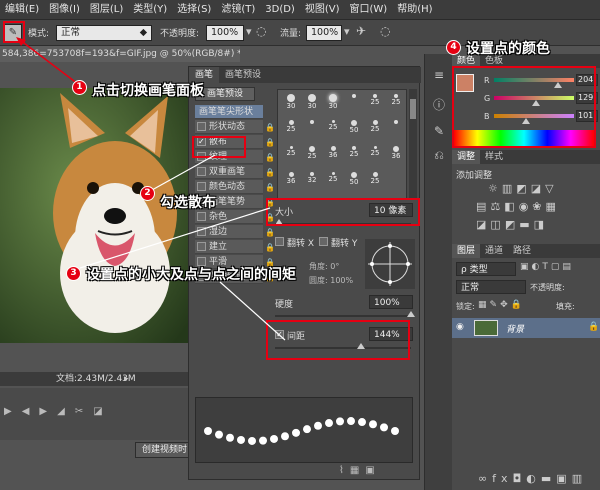 Image resolution: width=600 pixels, height=490 pixels. Describe the element at coordinates (512, 224) in the screenshot. I see `threshold-icon: ◩` at that location.